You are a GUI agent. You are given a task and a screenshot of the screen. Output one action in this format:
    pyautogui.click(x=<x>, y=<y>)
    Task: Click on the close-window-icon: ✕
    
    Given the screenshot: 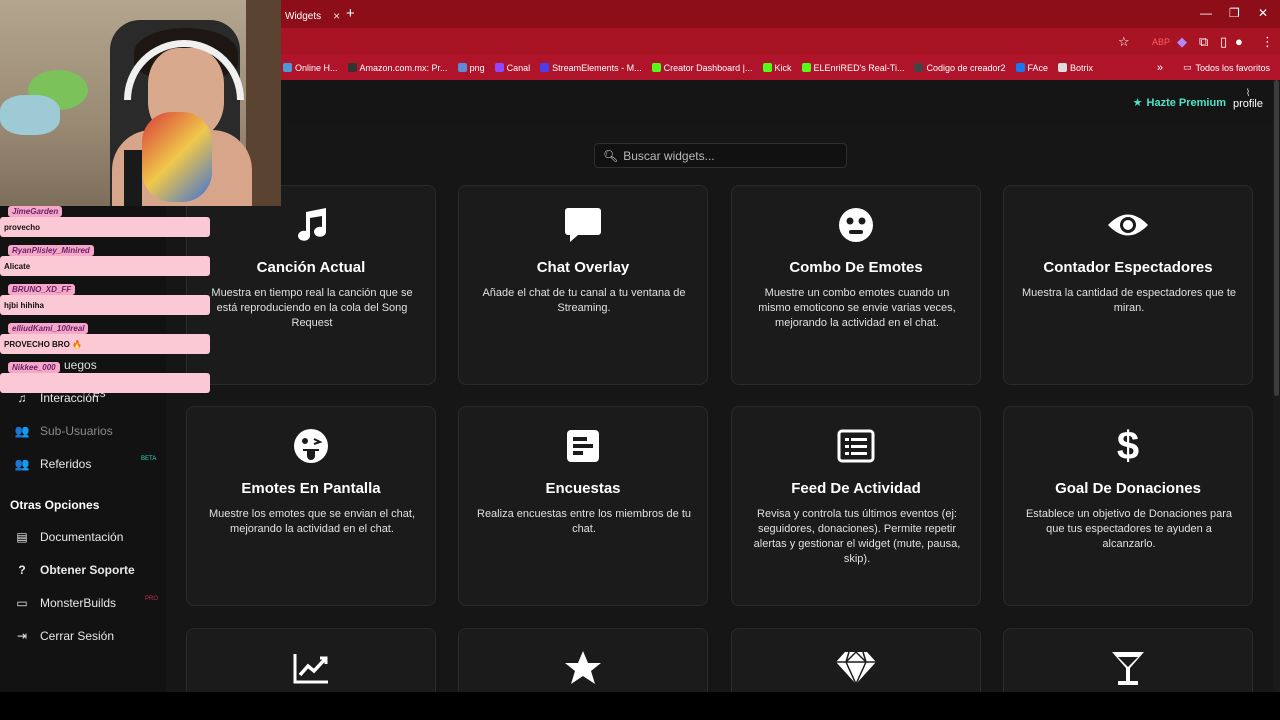 What is the action you would take?
    pyautogui.click(x=1263, y=13)
    